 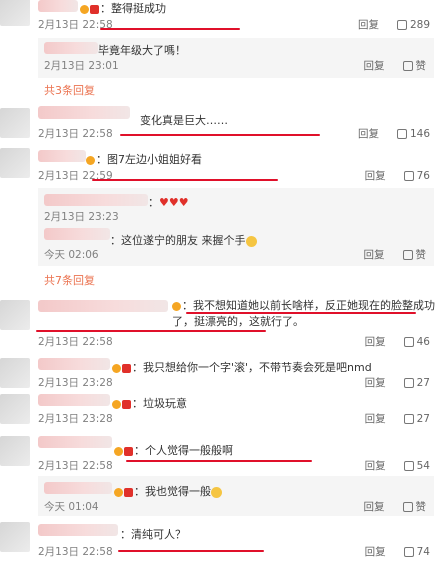 I want to click on comment-item: ：清纯可人？ 2月13日 22:58 回复 74, so click(x=223, y=543).